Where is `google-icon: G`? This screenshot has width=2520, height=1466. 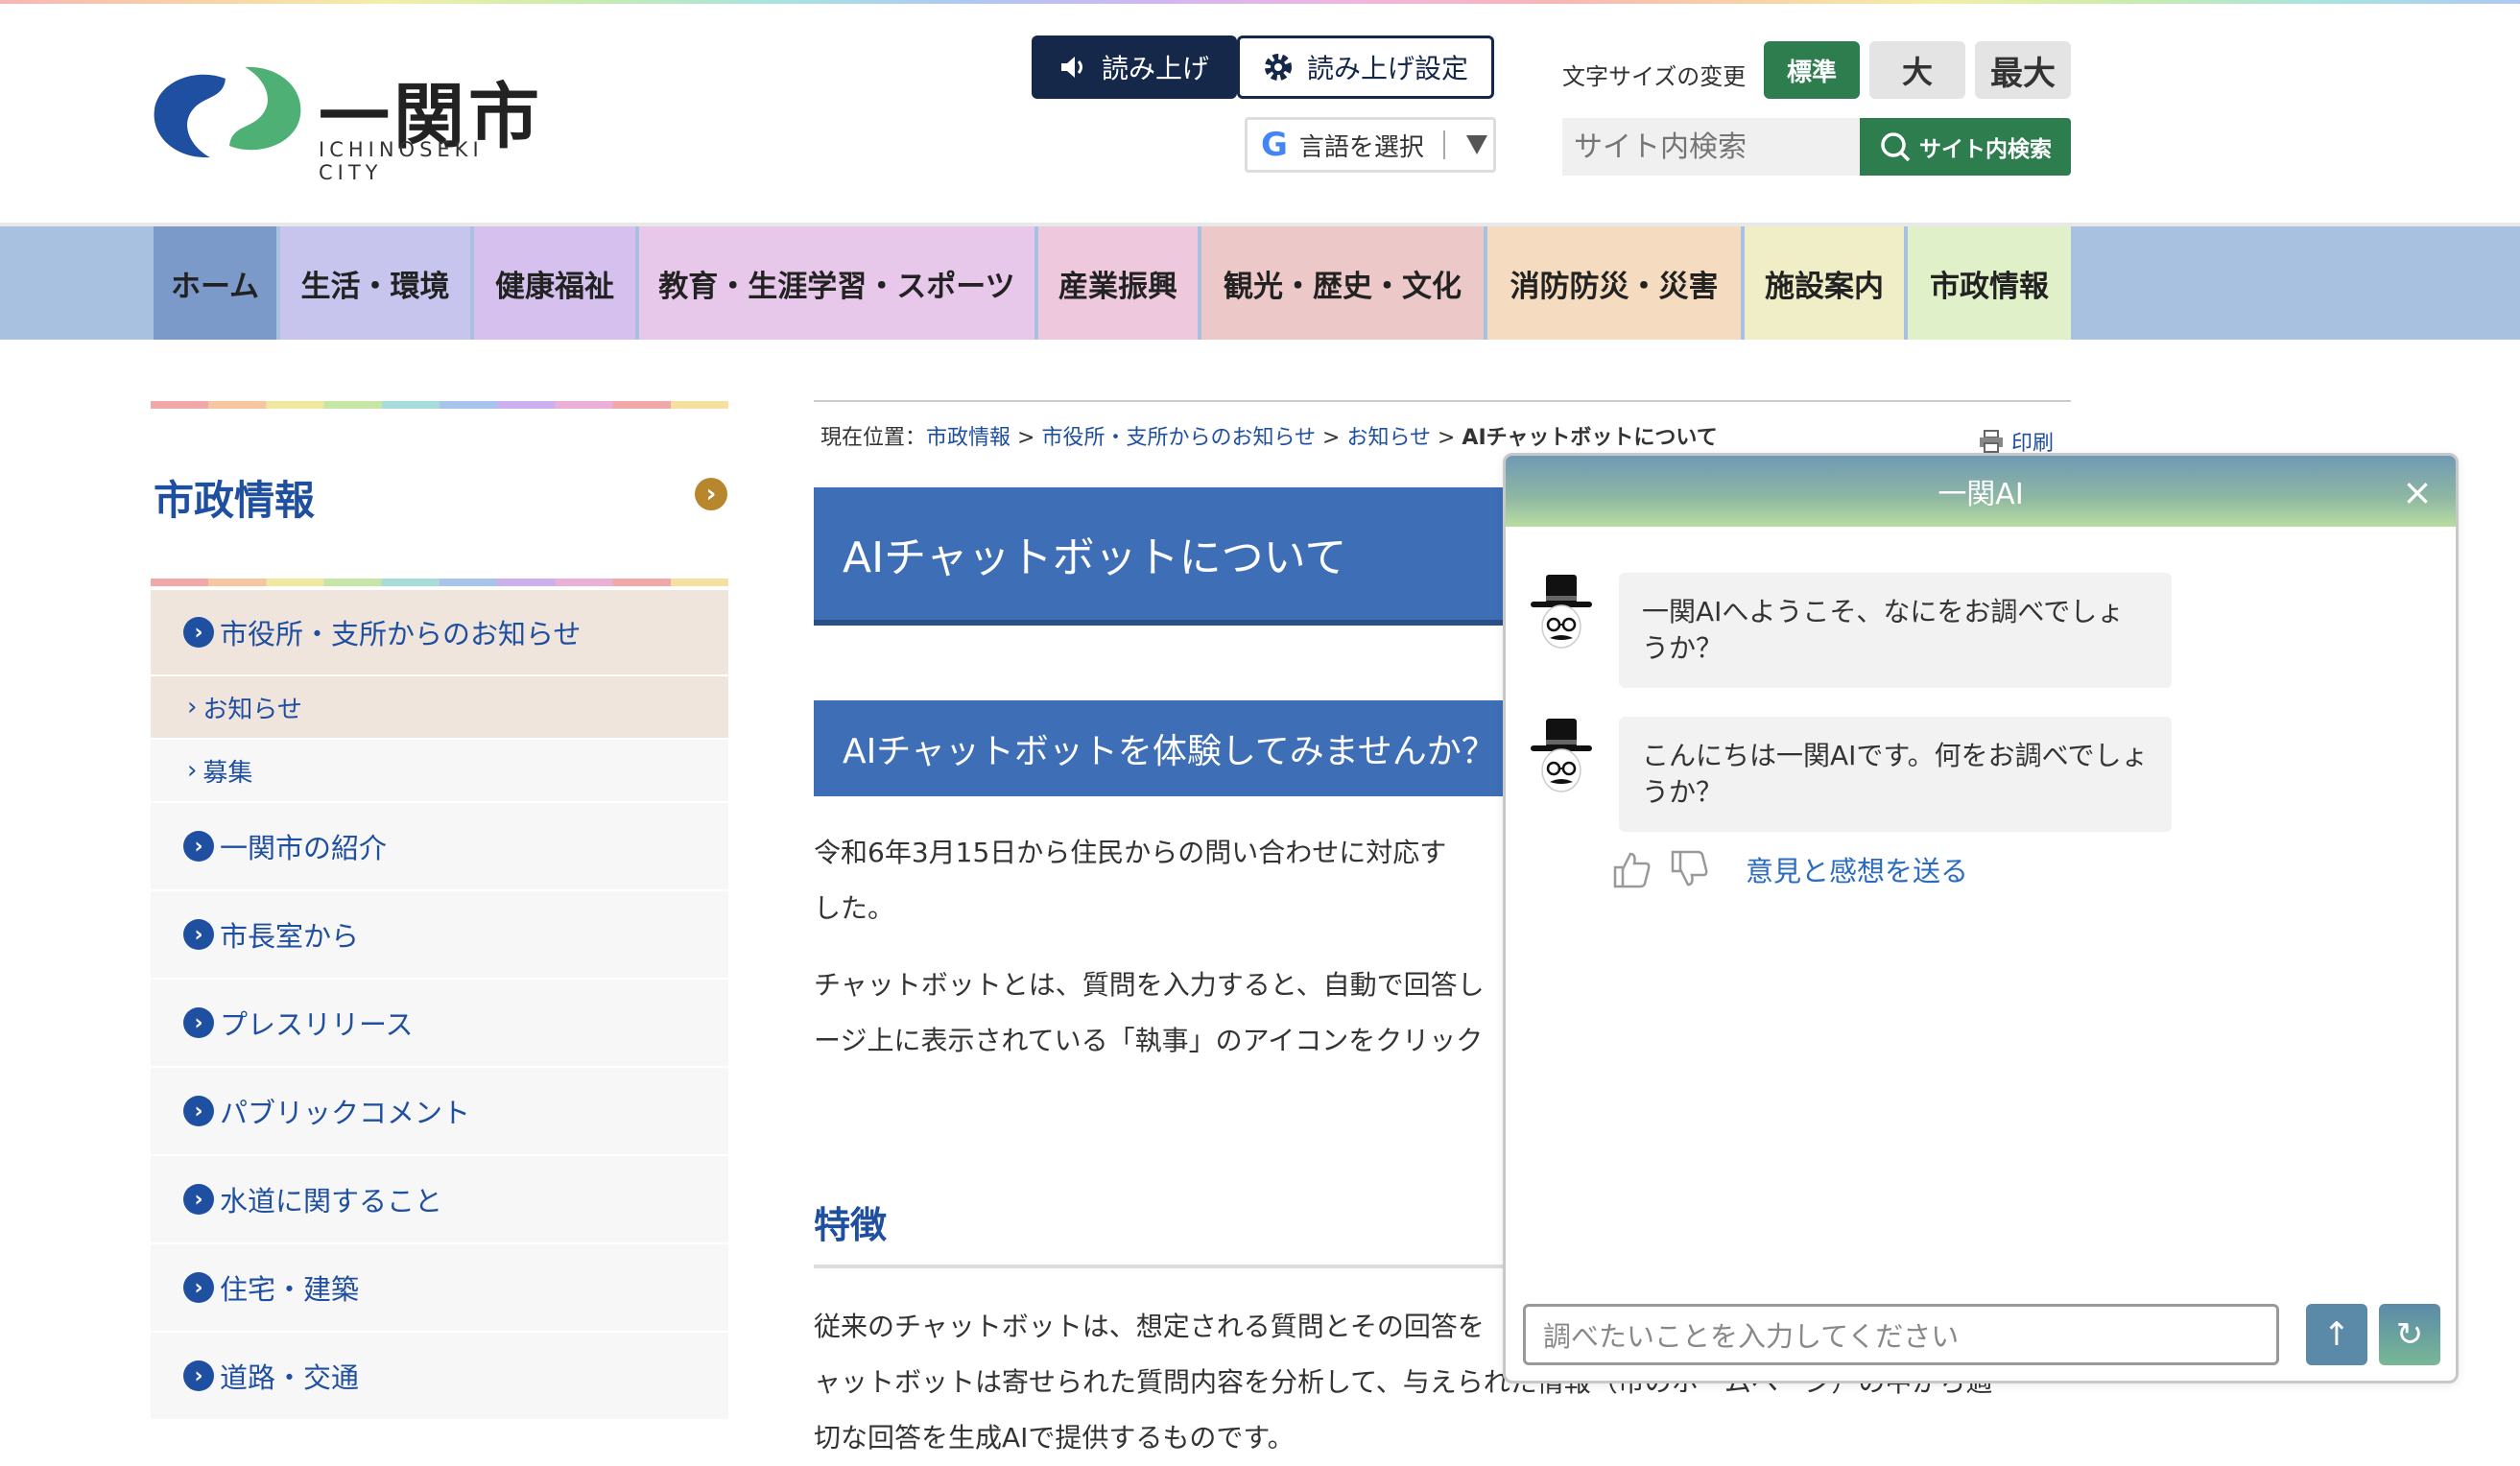
google-icon: G is located at coordinates (1274, 145).